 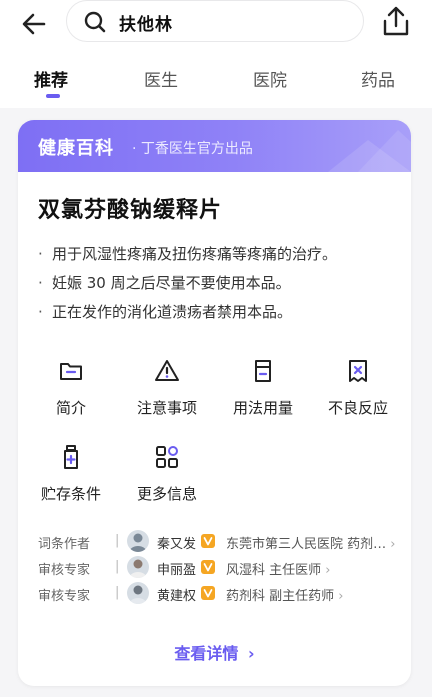 I want to click on tab-active-indicator, so click(x=53, y=96).